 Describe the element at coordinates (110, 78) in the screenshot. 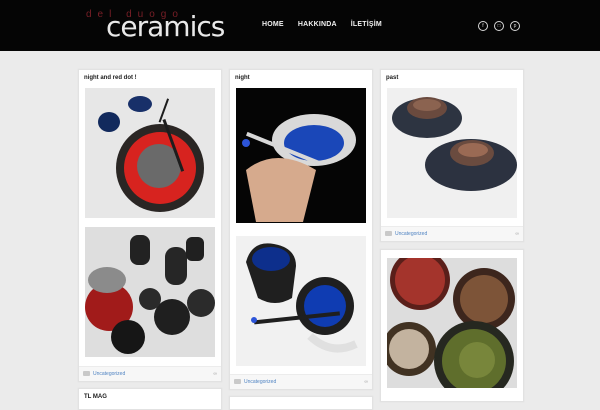

I see `post-title: night and red dot !` at that location.